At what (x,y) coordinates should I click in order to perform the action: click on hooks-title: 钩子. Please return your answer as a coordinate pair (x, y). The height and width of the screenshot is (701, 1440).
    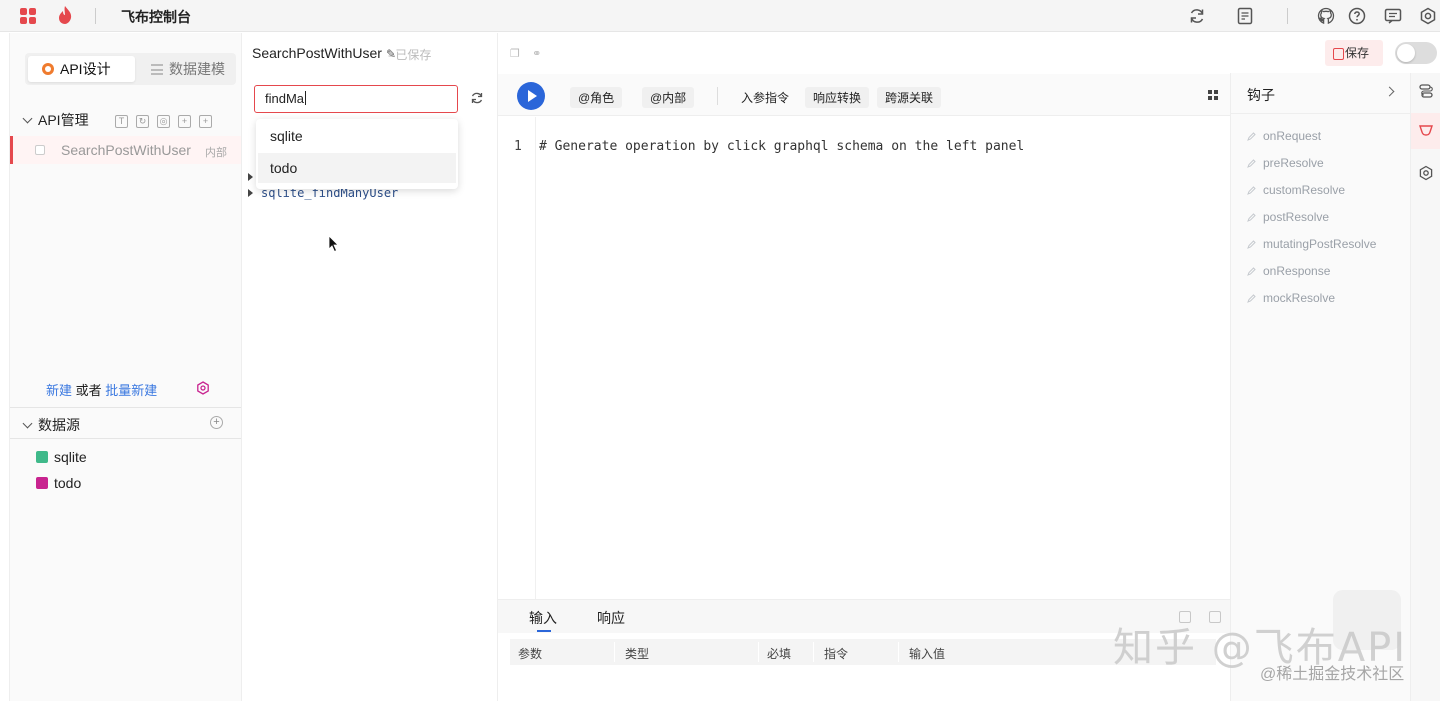
    Looking at the image, I should click on (1261, 95).